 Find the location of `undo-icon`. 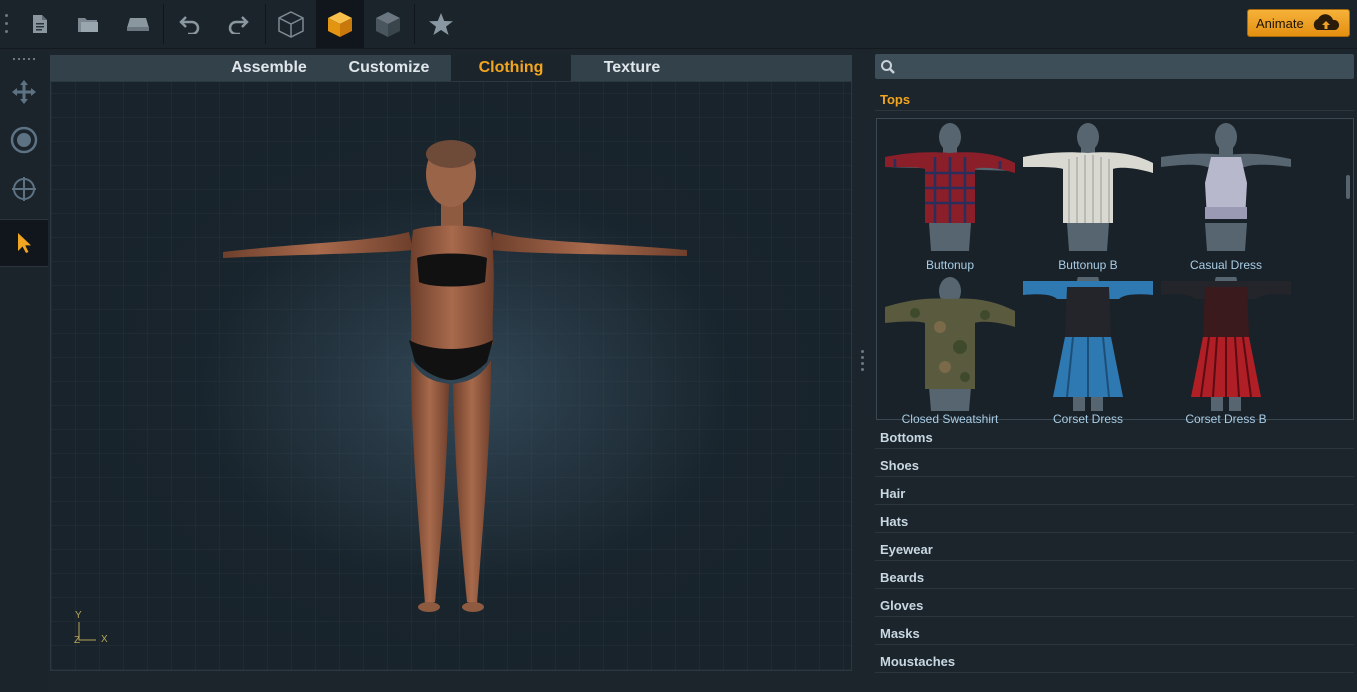

undo-icon is located at coordinates (190, 24).